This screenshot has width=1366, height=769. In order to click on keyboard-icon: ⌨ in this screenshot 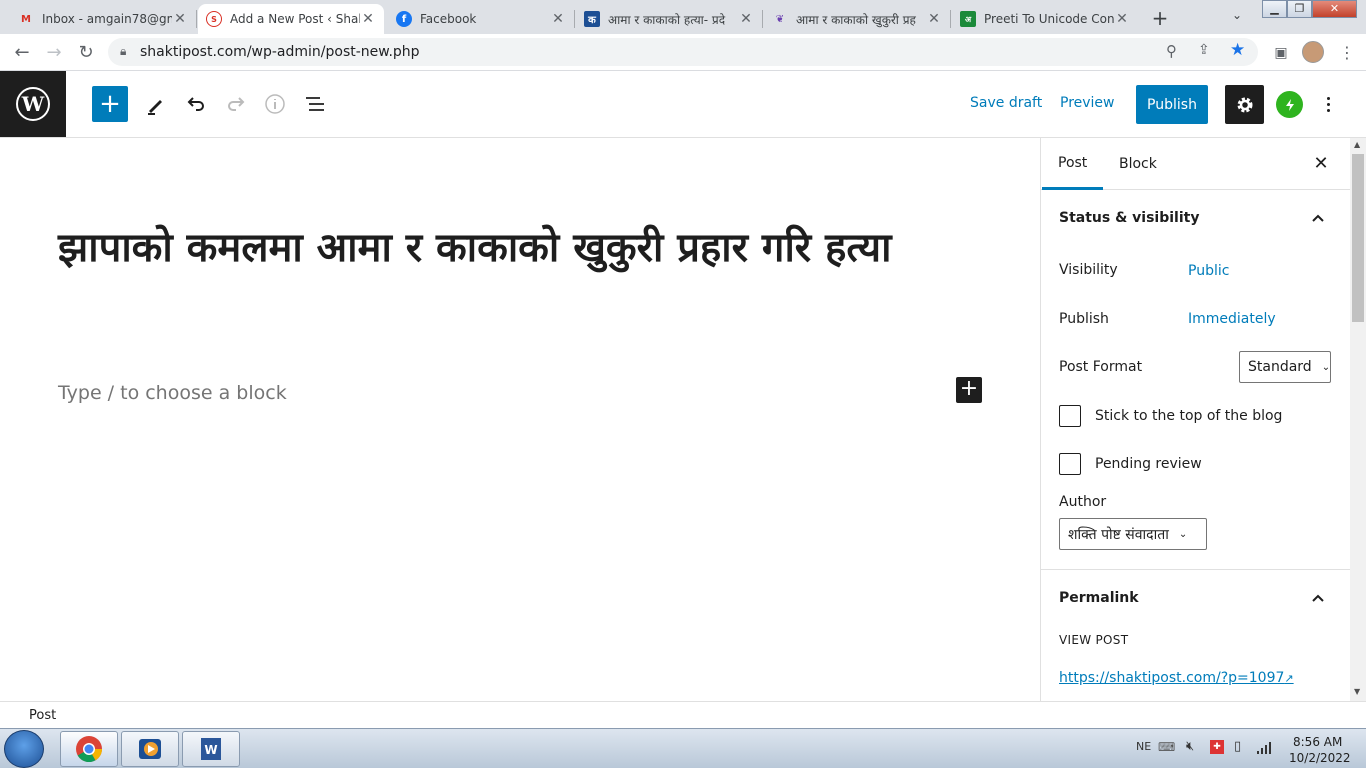, I will do `click(1166, 747)`.